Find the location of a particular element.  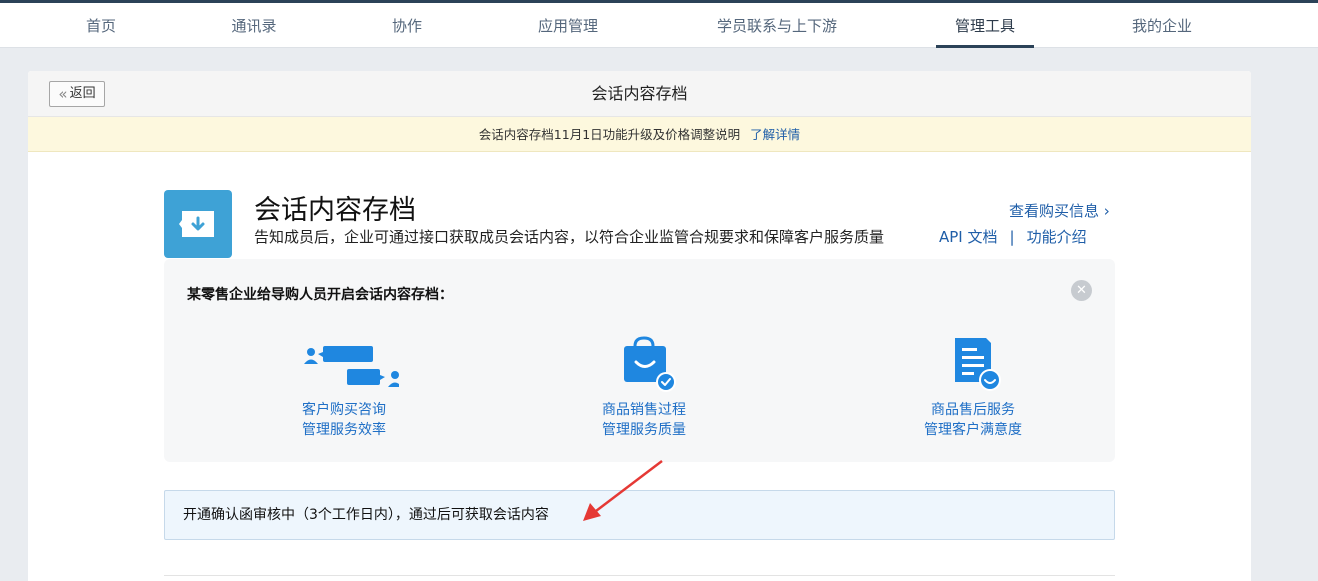

feature-consultation-line2: 管理服务效率 is located at coordinates (344, 430).